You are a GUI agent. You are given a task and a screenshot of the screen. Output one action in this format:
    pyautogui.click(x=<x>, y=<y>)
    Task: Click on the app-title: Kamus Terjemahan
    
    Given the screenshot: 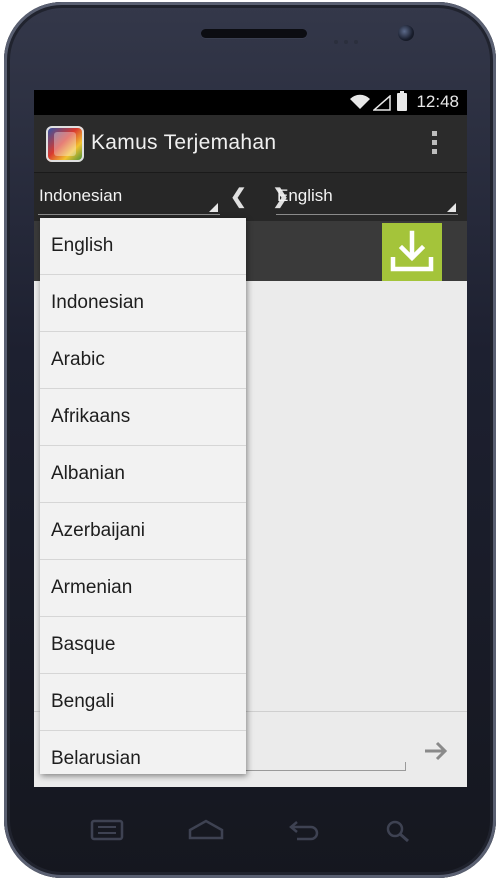 What is the action you would take?
    pyautogui.click(x=184, y=142)
    